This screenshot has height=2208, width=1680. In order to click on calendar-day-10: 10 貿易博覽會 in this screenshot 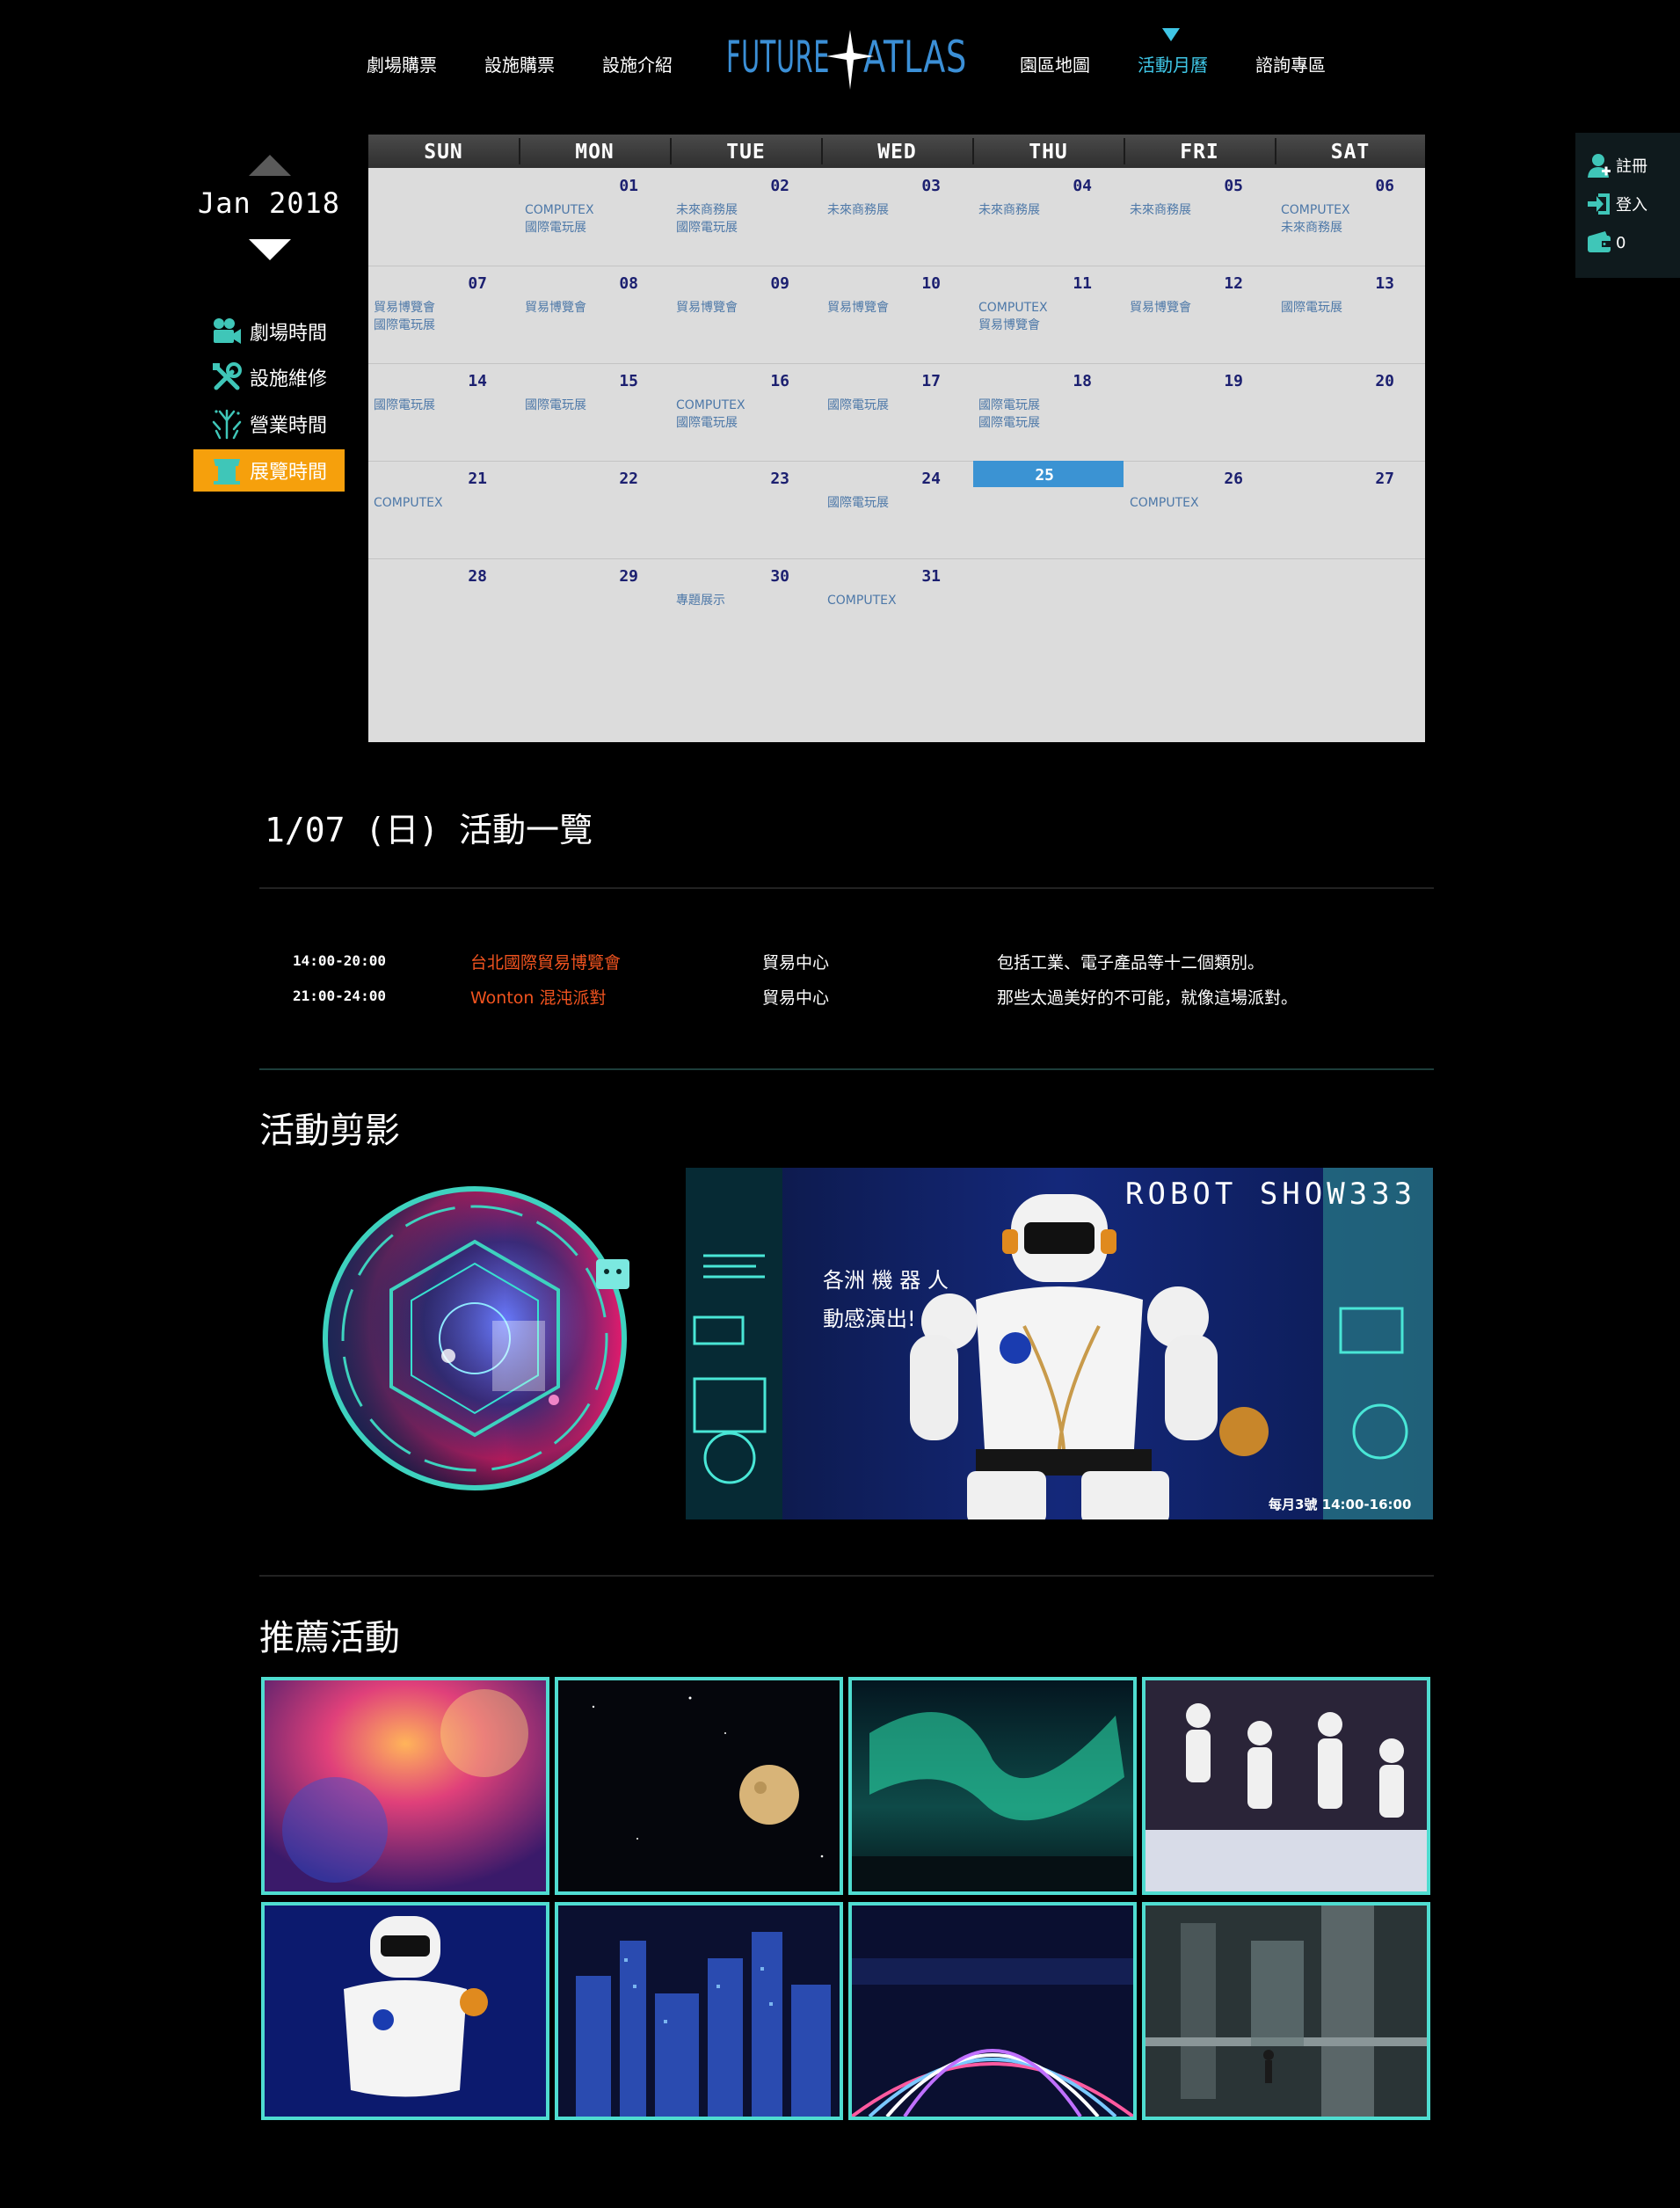, I will do `click(897, 314)`.